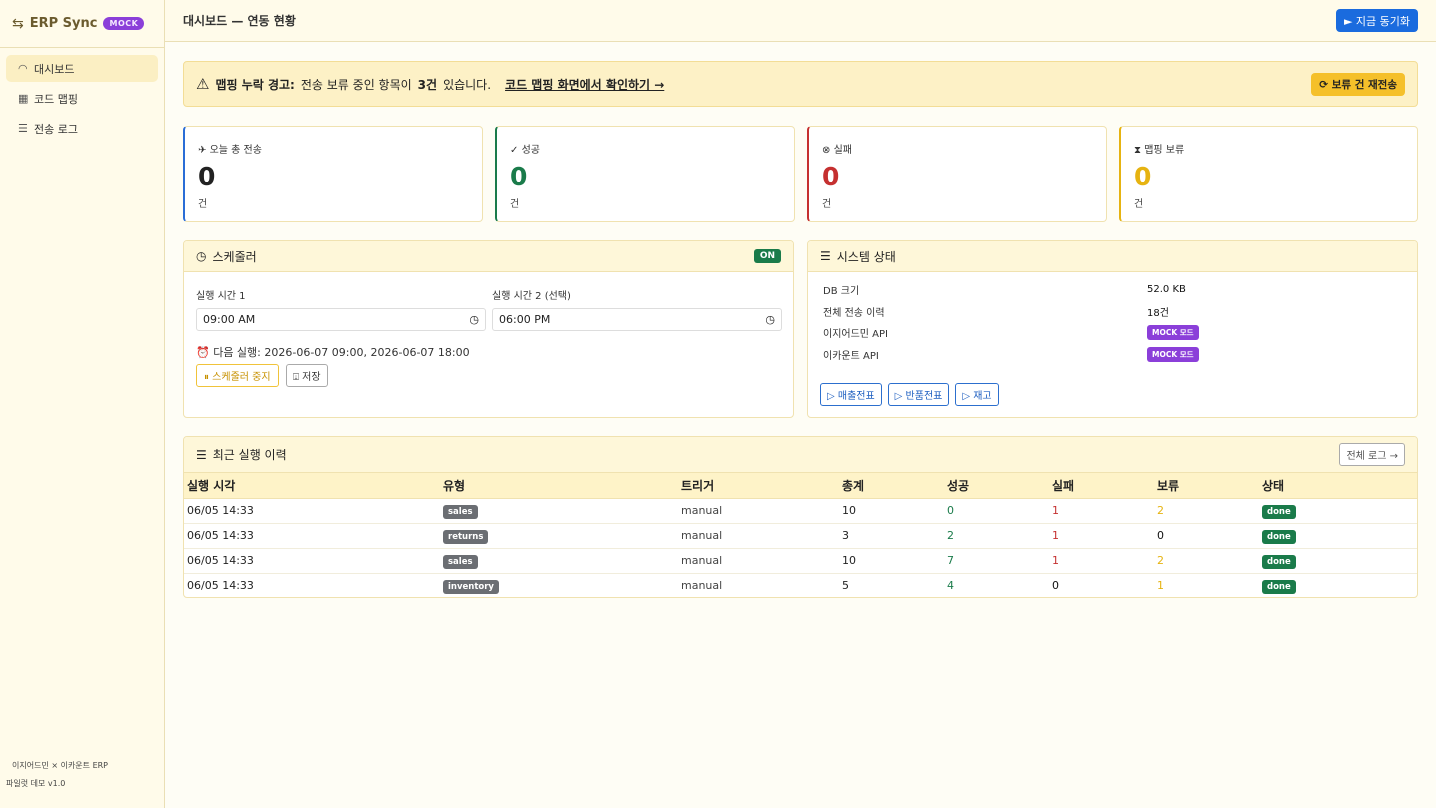 The width and height of the screenshot is (1436, 808). I want to click on time1-input: 09:00 AM ◷, so click(341, 319).